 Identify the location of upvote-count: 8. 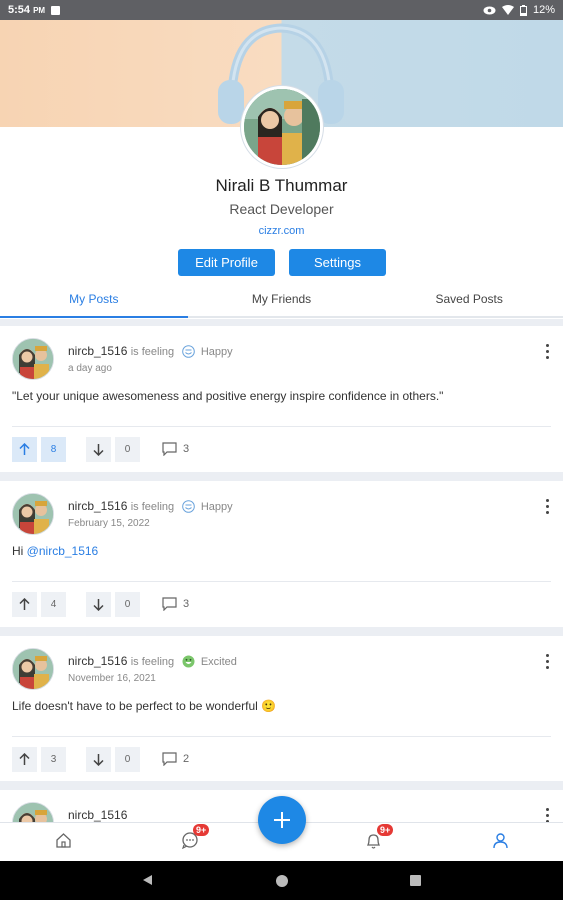
(53, 449).